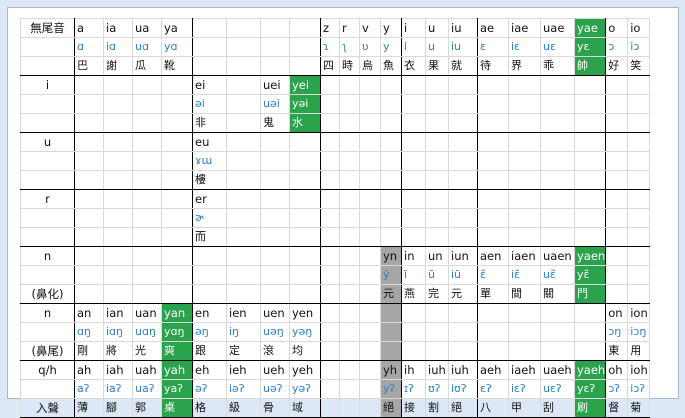  Describe the element at coordinates (617, 370) in the screenshot. I see `table-cell: oh` at that location.